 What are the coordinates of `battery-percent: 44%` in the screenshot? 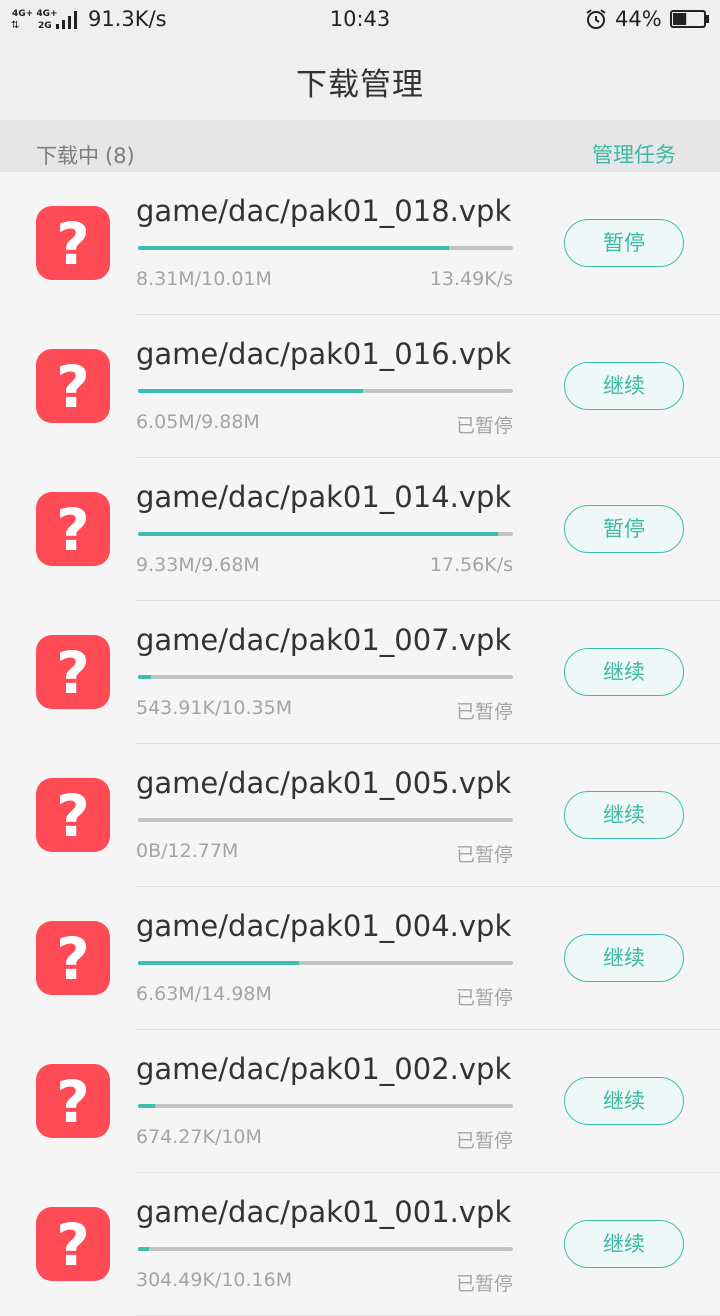 It's located at (638, 19).